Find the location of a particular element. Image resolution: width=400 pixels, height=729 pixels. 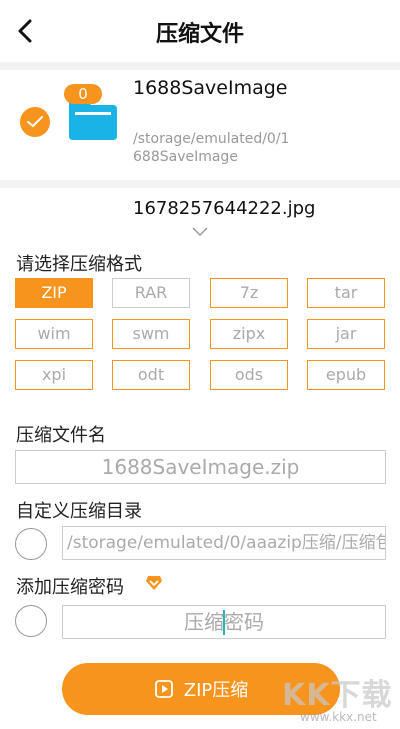

zip-compress-label: ZIP压缩 is located at coordinates (216, 690).